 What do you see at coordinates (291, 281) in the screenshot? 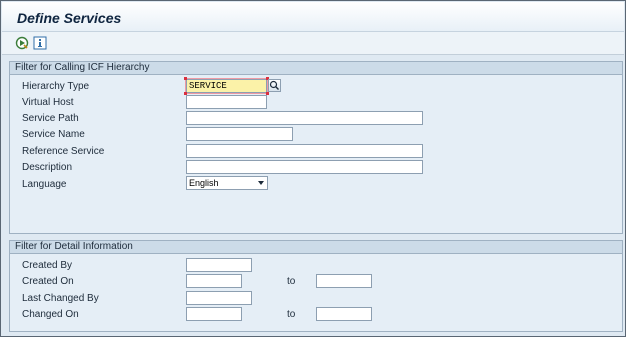
I see `created-on-to-label: to` at bounding box center [291, 281].